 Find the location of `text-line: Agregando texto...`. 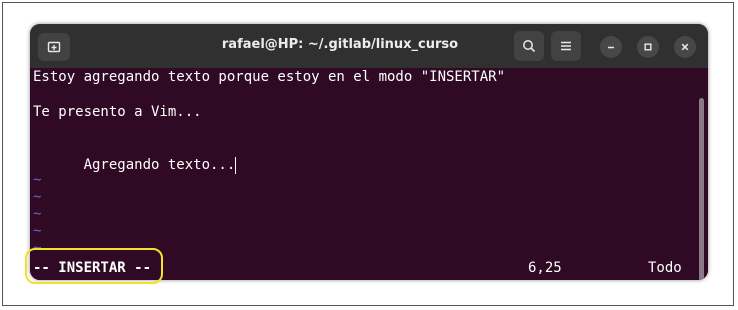

text-line: Agregando texto... is located at coordinates (134, 165).